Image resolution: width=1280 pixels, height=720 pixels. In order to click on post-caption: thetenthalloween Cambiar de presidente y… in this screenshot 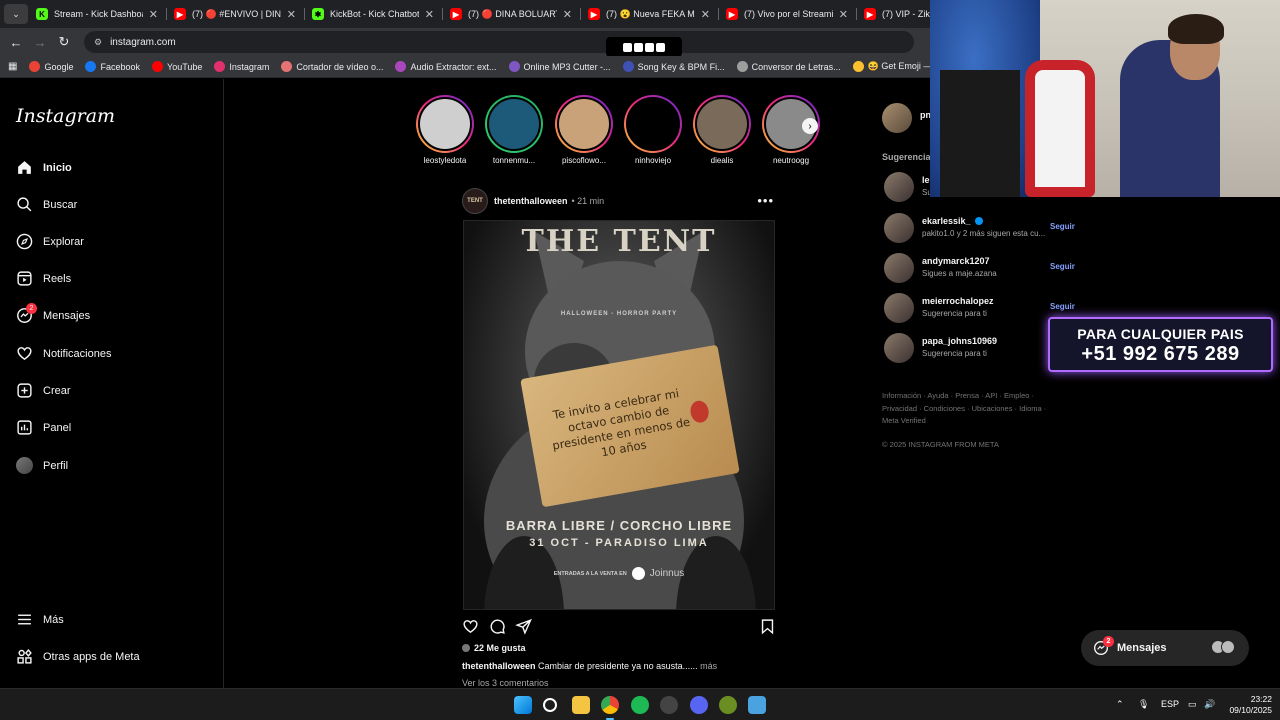, I will do `click(589, 666)`.